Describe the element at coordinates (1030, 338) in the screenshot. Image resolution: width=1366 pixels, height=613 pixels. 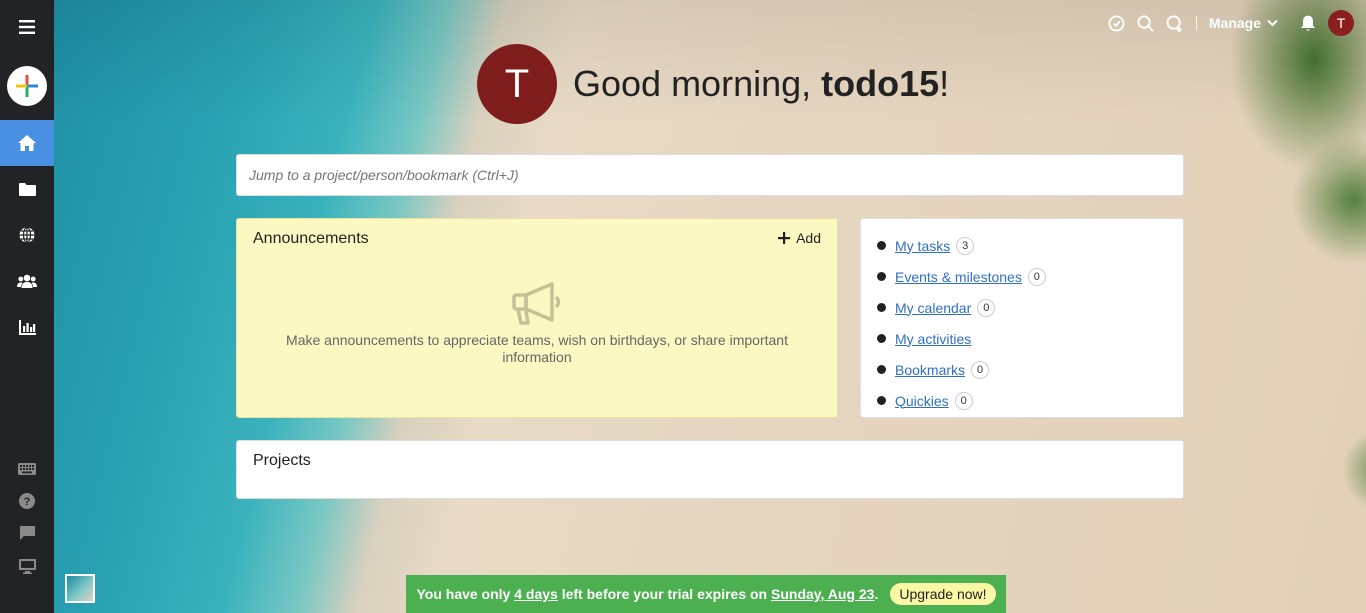
I see `list-item: My activities` at that location.